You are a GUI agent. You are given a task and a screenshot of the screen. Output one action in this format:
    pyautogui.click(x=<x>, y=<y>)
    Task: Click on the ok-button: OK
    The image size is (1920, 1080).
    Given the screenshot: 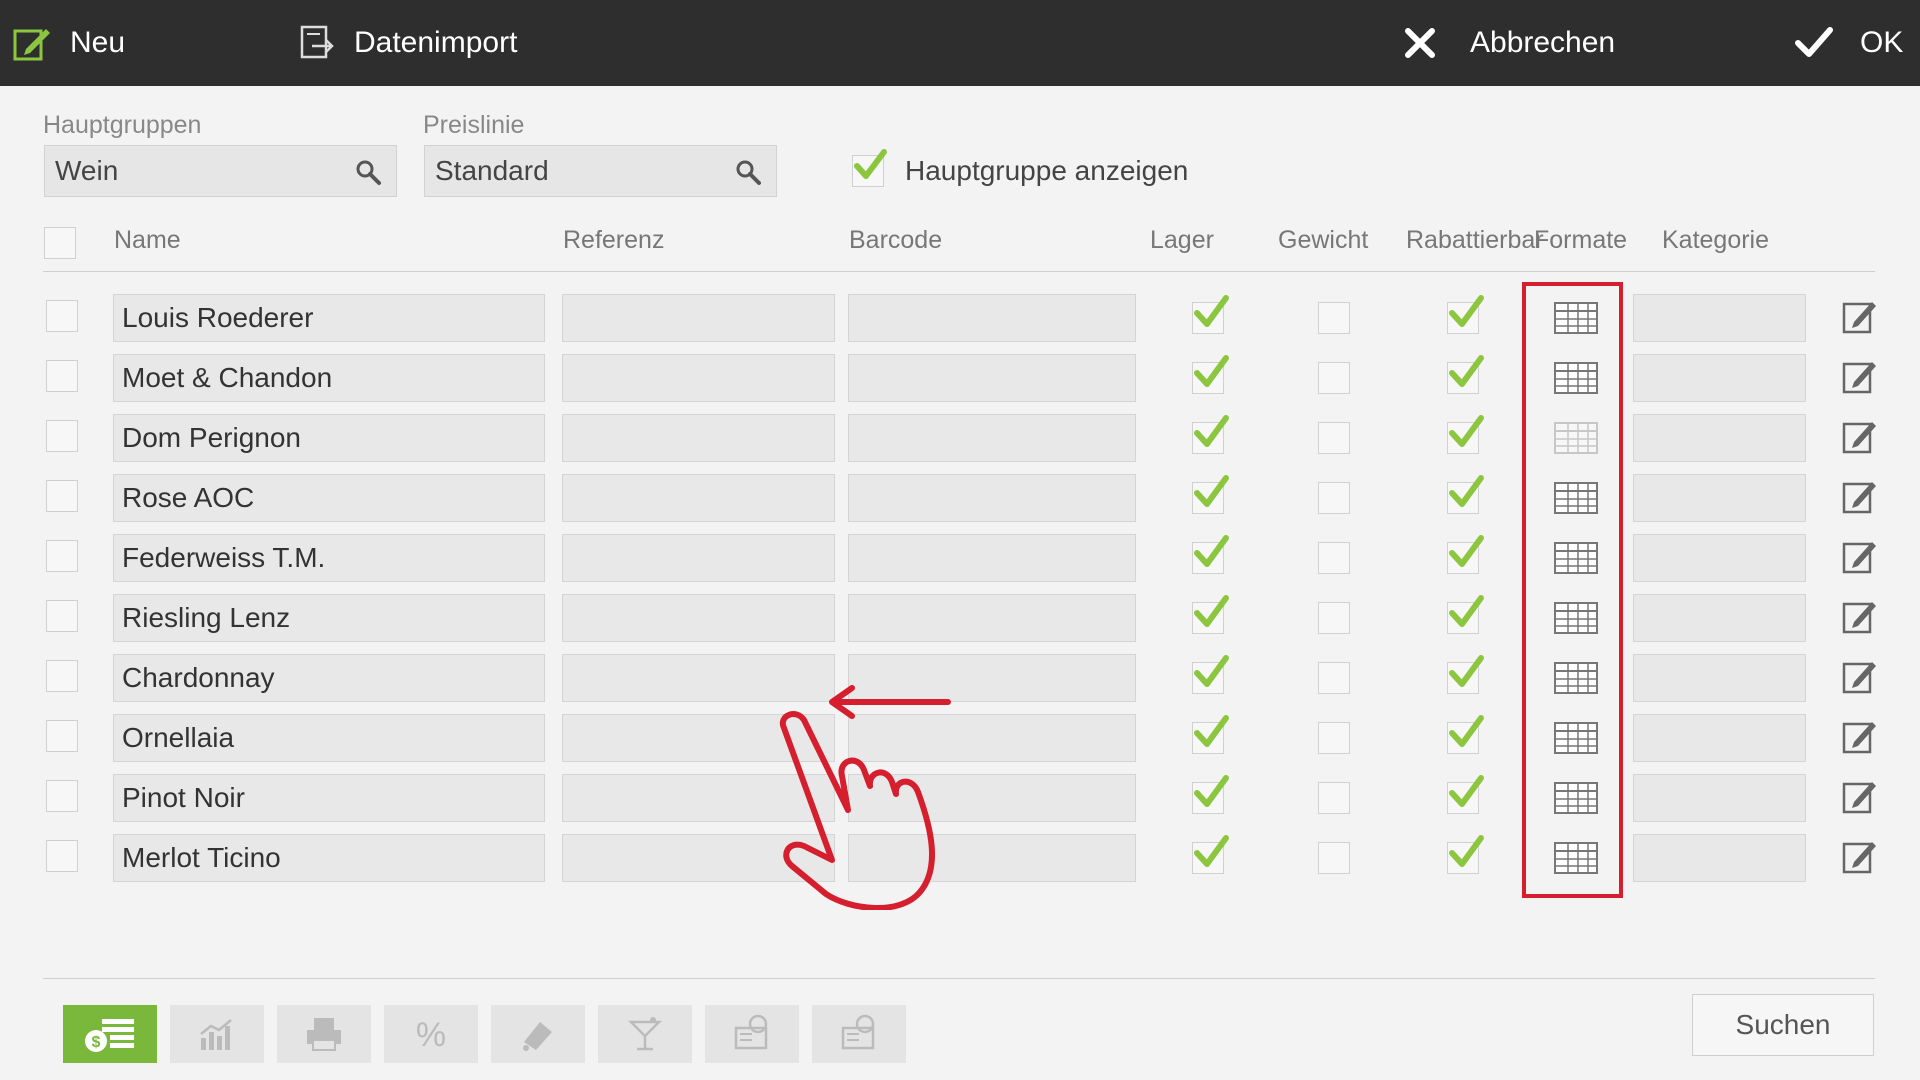 What is the action you would take?
    pyautogui.click(x=1848, y=43)
    